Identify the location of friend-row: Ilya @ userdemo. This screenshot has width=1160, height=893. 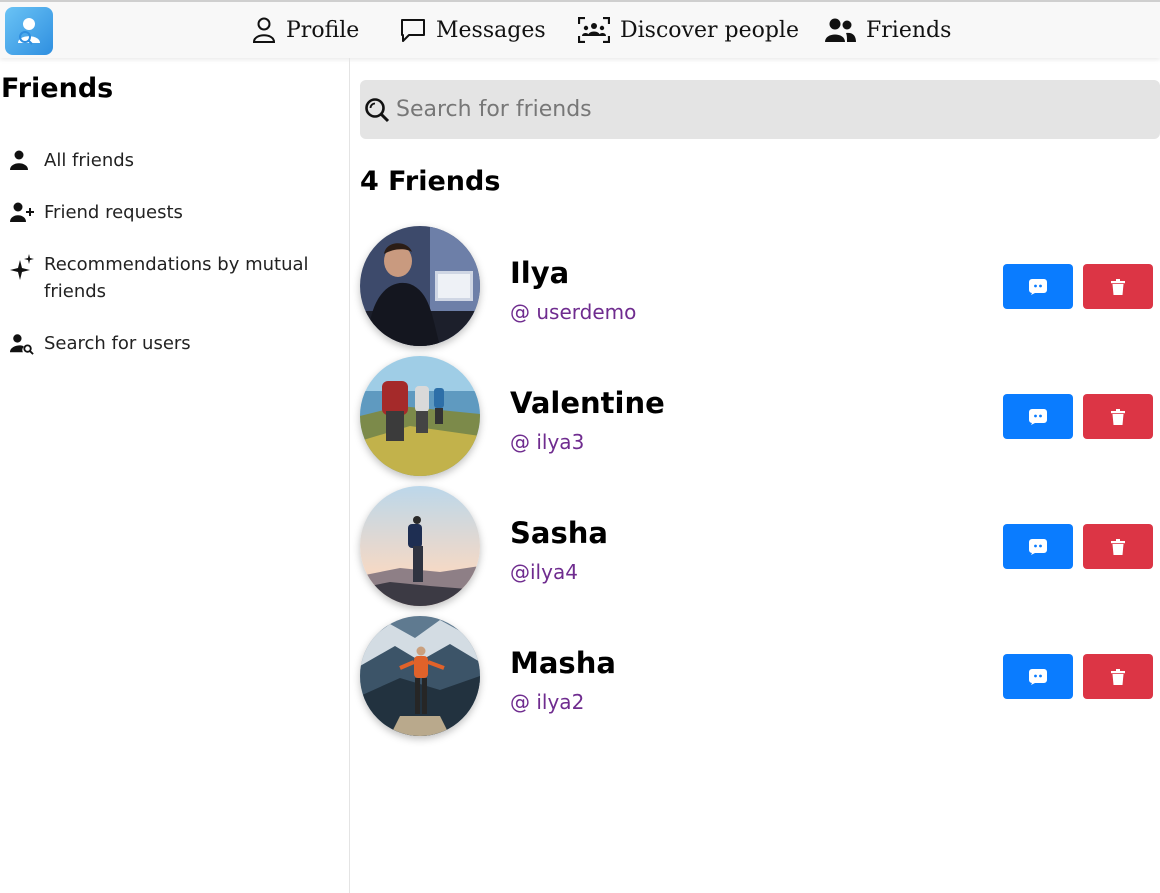
(760, 286).